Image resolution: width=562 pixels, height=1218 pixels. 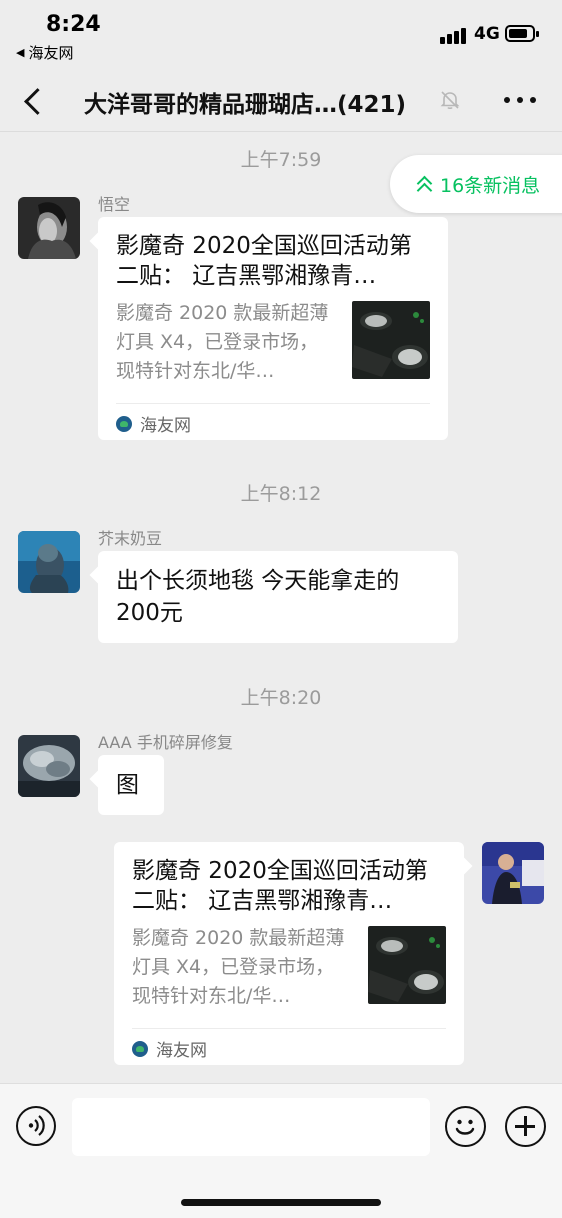 I want to click on message-text: 图, so click(x=127, y=785).